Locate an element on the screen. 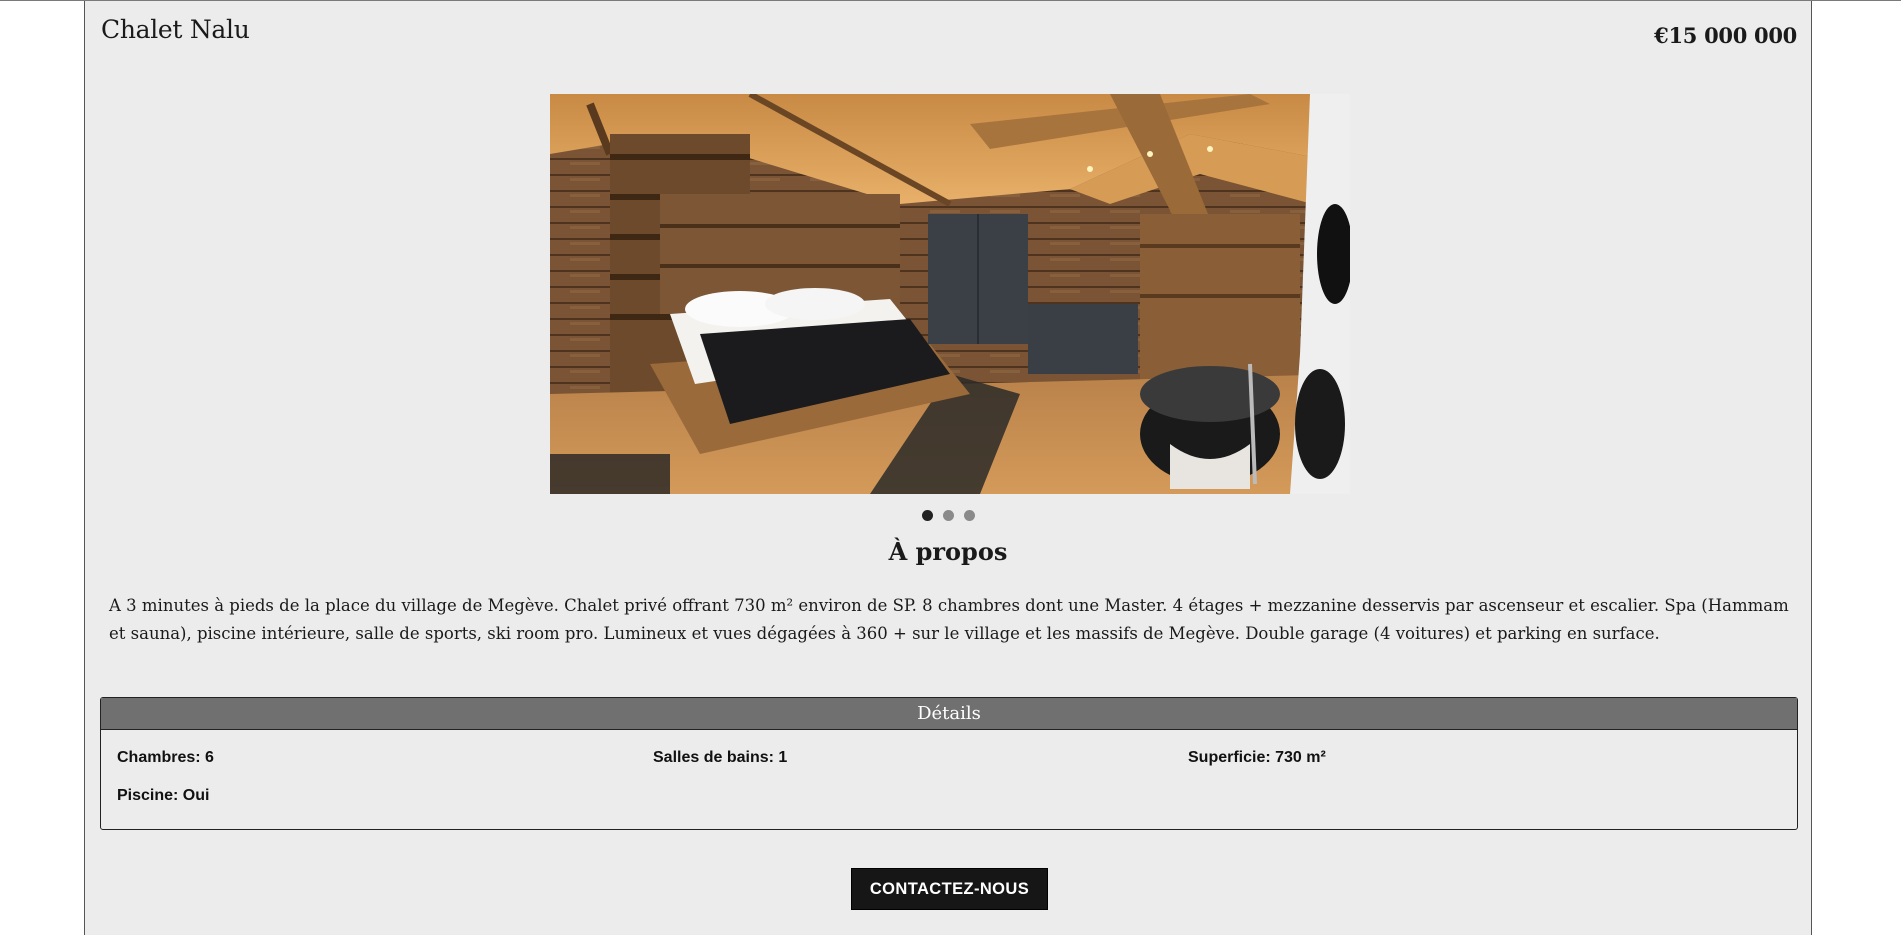 The image size is (1901, 935). carousel-indicators is located at coordinates (948, 515).